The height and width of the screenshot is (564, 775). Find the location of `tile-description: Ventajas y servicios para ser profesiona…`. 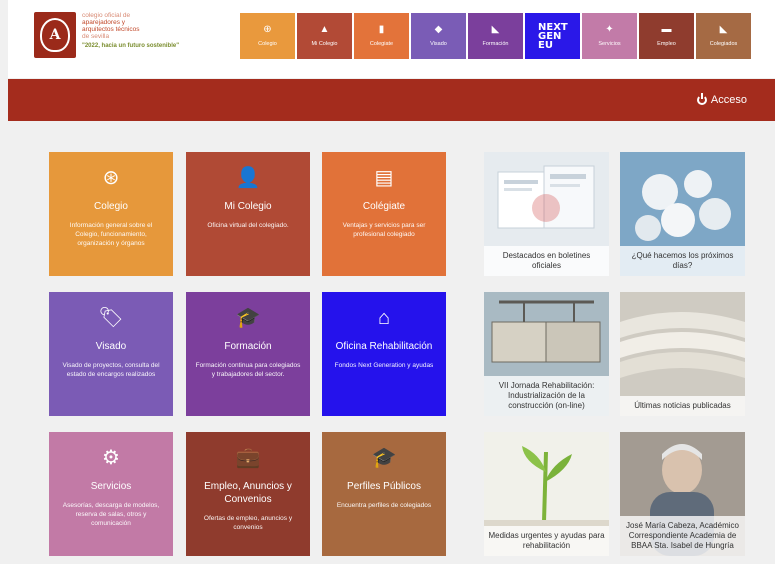

tile-description: Ventajas y servicios para ser profesiona… is located at coordinates (384, 230).